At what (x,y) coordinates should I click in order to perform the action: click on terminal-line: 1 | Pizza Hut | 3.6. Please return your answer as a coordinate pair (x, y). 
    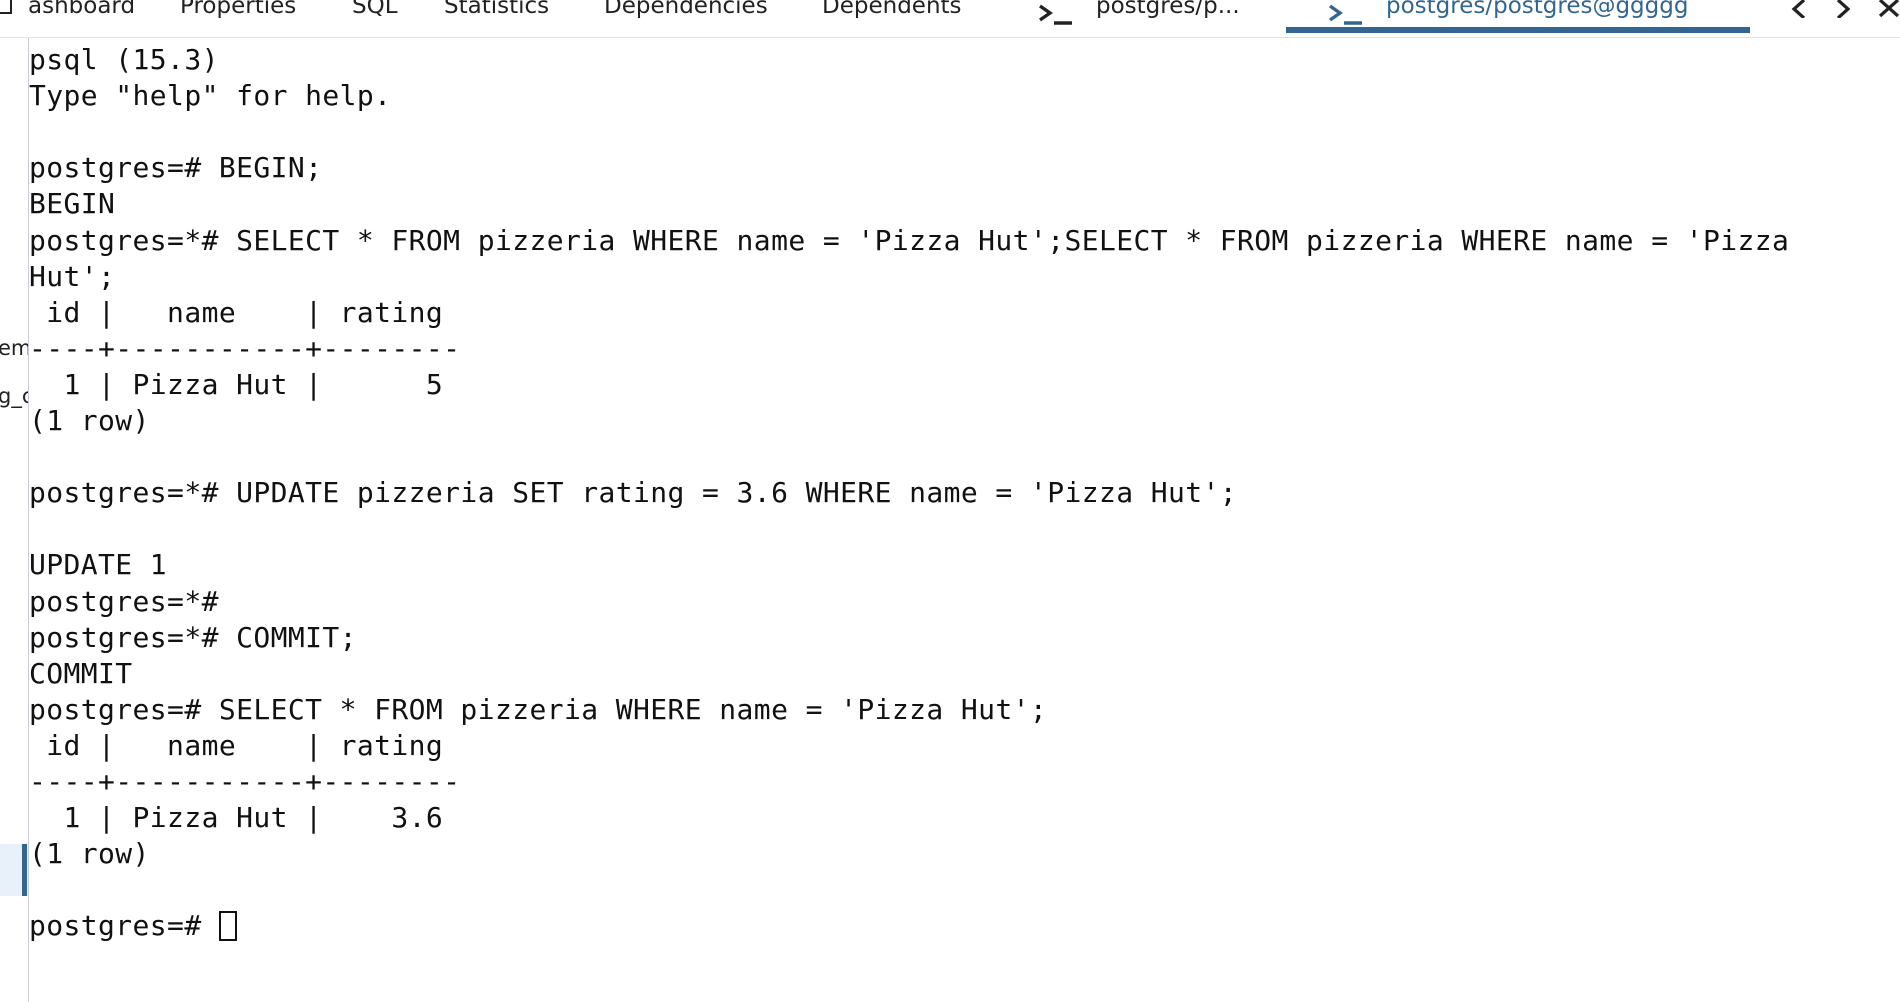
    Looking at the image, I should click on (236, 818).